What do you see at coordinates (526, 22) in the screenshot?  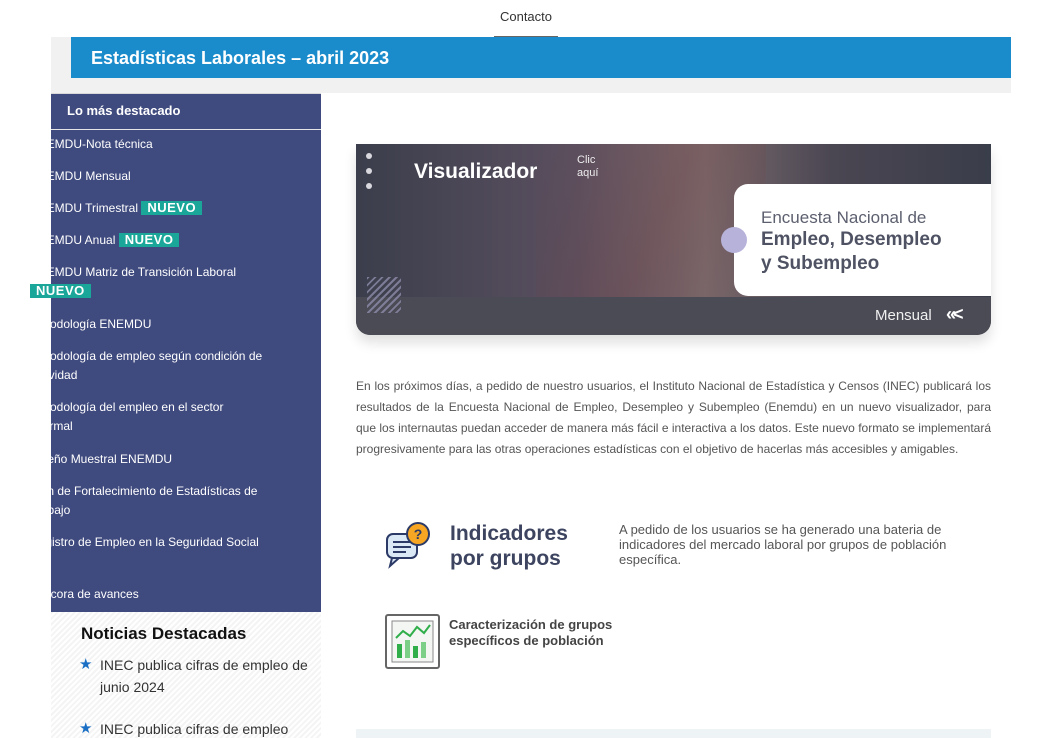 I see `nav-contact-link: Contacto` at bounding box center [526, 22].